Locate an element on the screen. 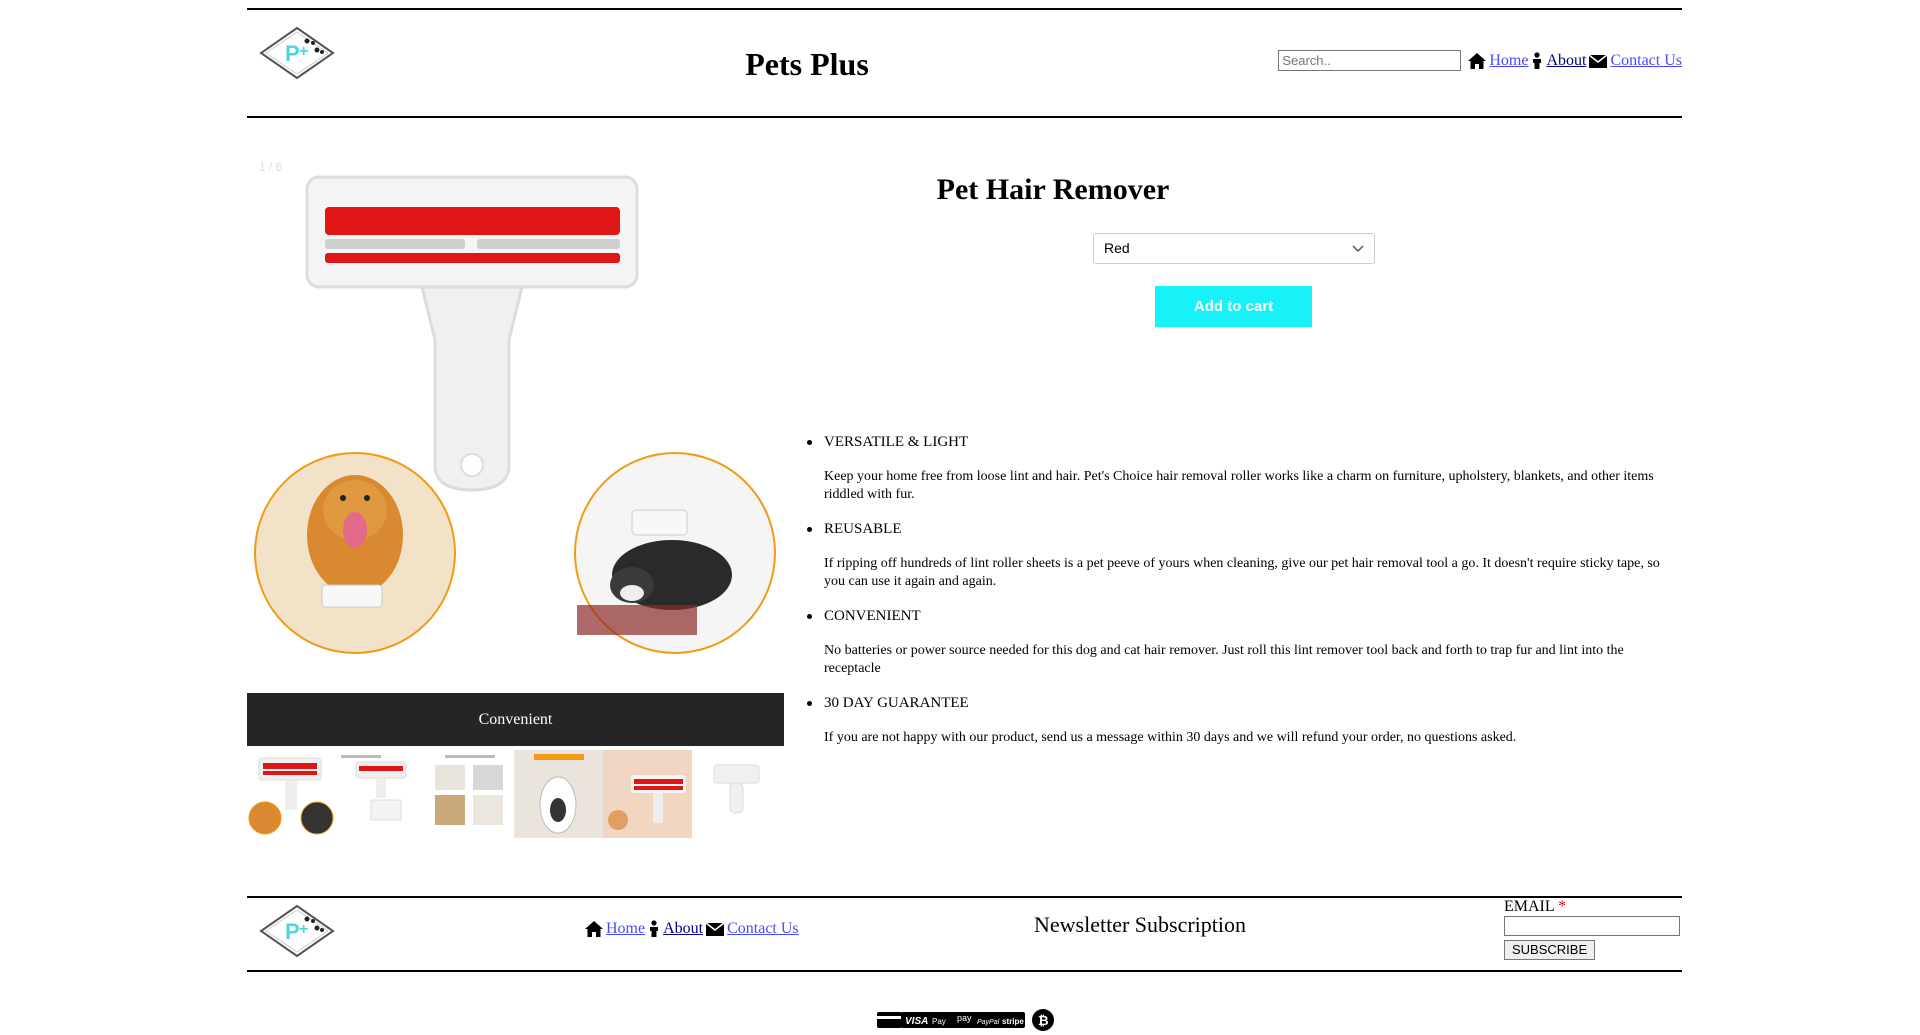 This screenshot has height=1035, width=1920. pets-plus-logo: P + is located at coordinates (297, 931).